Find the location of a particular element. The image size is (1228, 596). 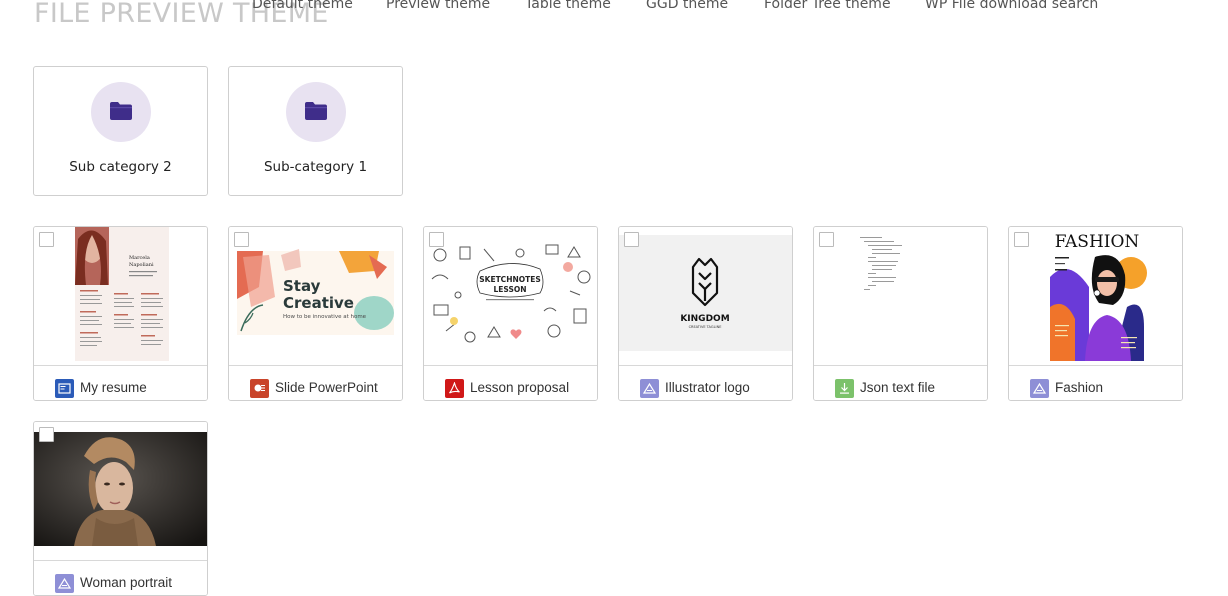

file-footer: Lesson proposal is located at coordinates (510, 382).